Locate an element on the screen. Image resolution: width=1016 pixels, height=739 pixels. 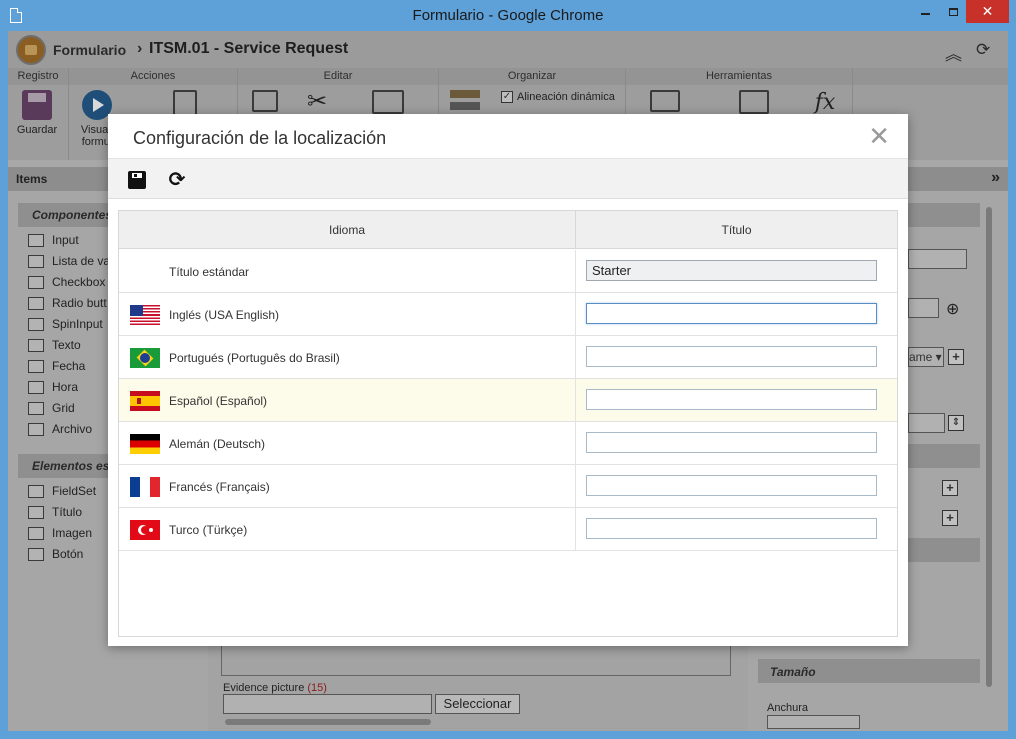
componente-item: Checkbox is located at coordinates (66, 282).